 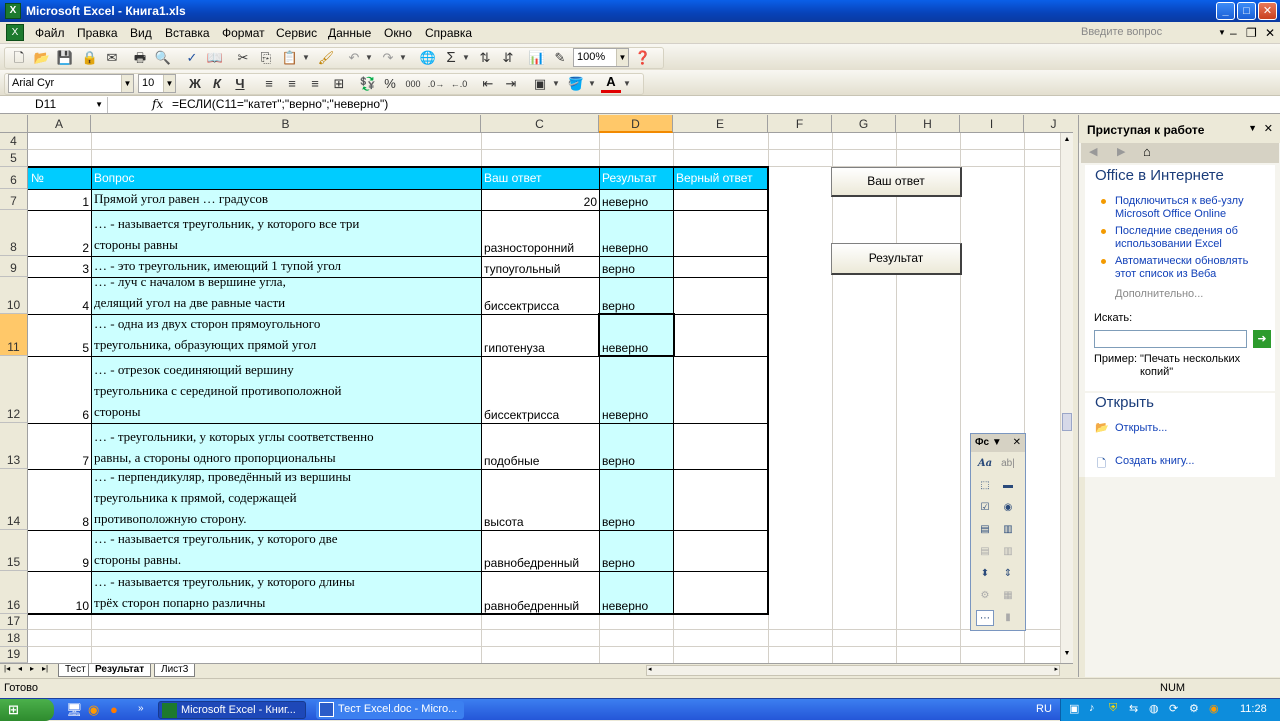 I want to click on decrease-decimal-icon: ←.0, so click(x=459, y=84).